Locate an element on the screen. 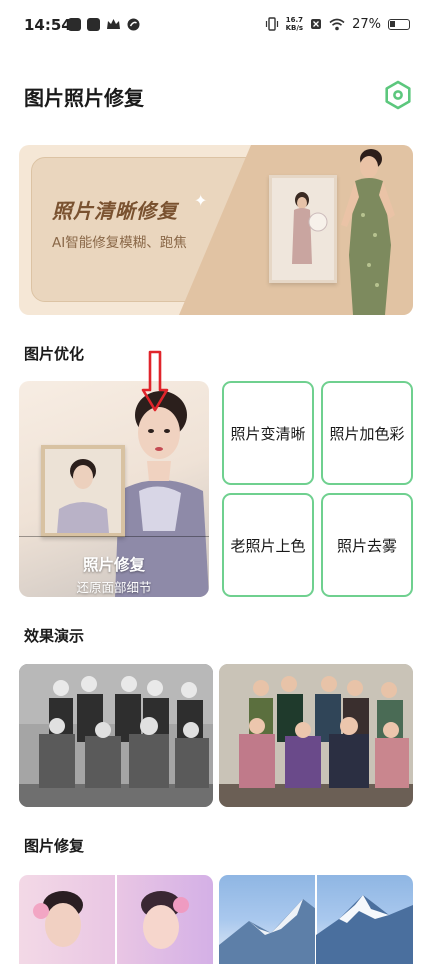 This screenshot has width=432, height=964. banner-subtitle: AI智能修复模糊、跑焦 is located at coordinates (119, 243).